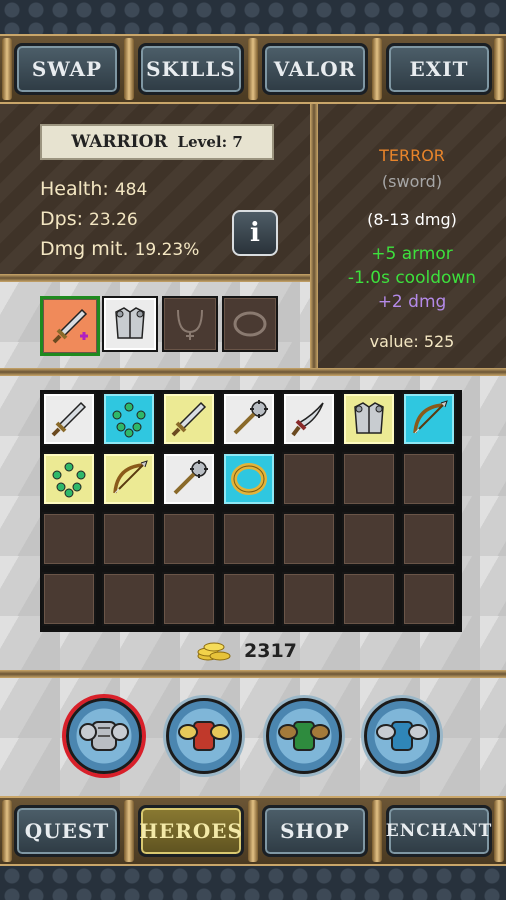 The height and width of the screenshot is (900, 506). I want to click on hero-select-blue, so click(402, 736).